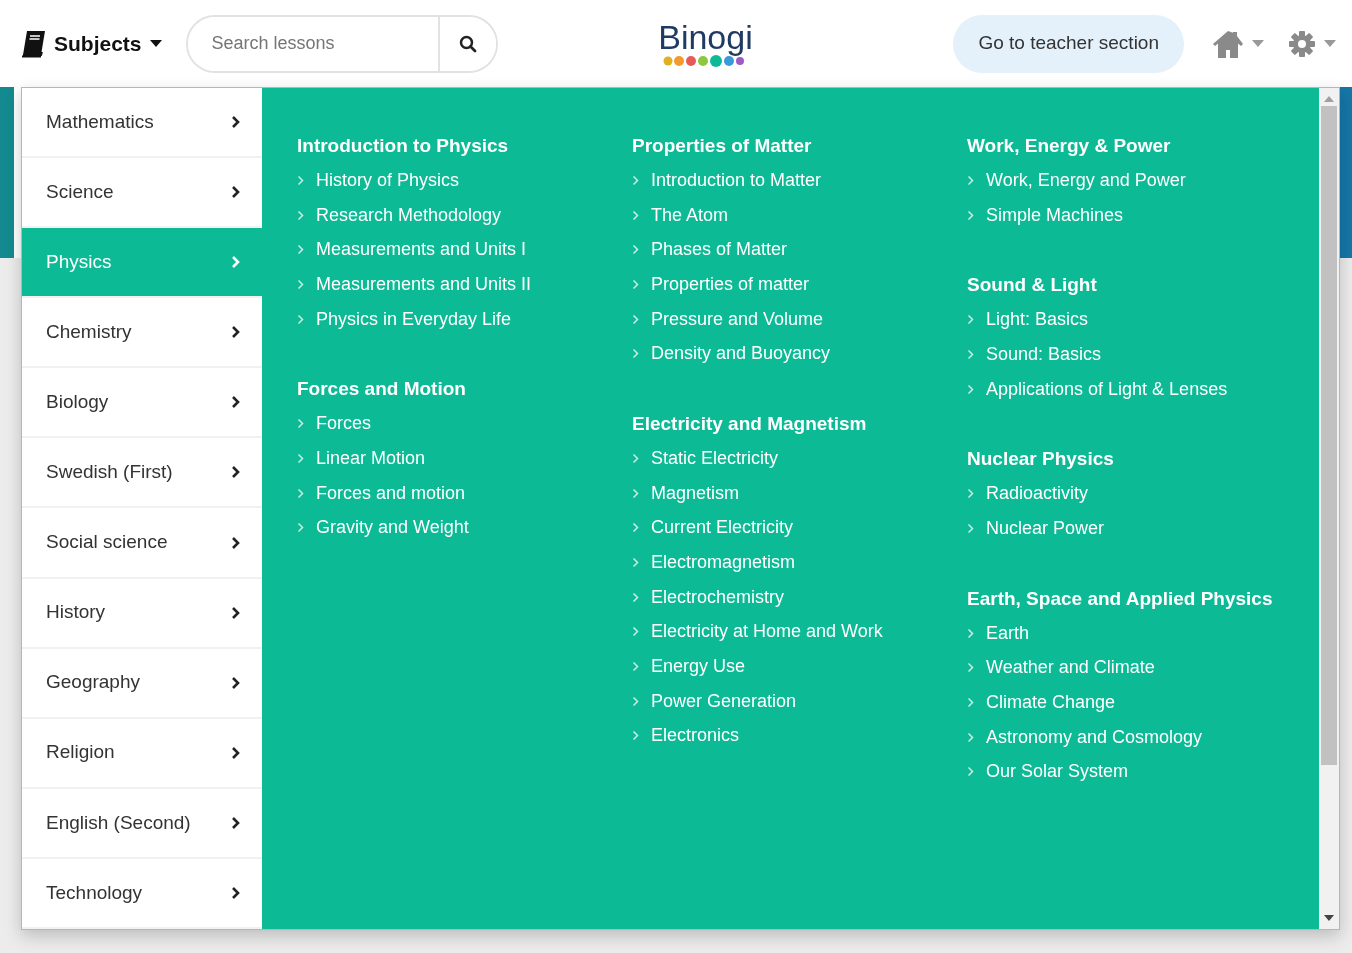 This screenshot has width=1352, height=953. Describe the element at coordinates (464, 215) in the screenshot. I see `lesson-link: Research Methodology` at that location.